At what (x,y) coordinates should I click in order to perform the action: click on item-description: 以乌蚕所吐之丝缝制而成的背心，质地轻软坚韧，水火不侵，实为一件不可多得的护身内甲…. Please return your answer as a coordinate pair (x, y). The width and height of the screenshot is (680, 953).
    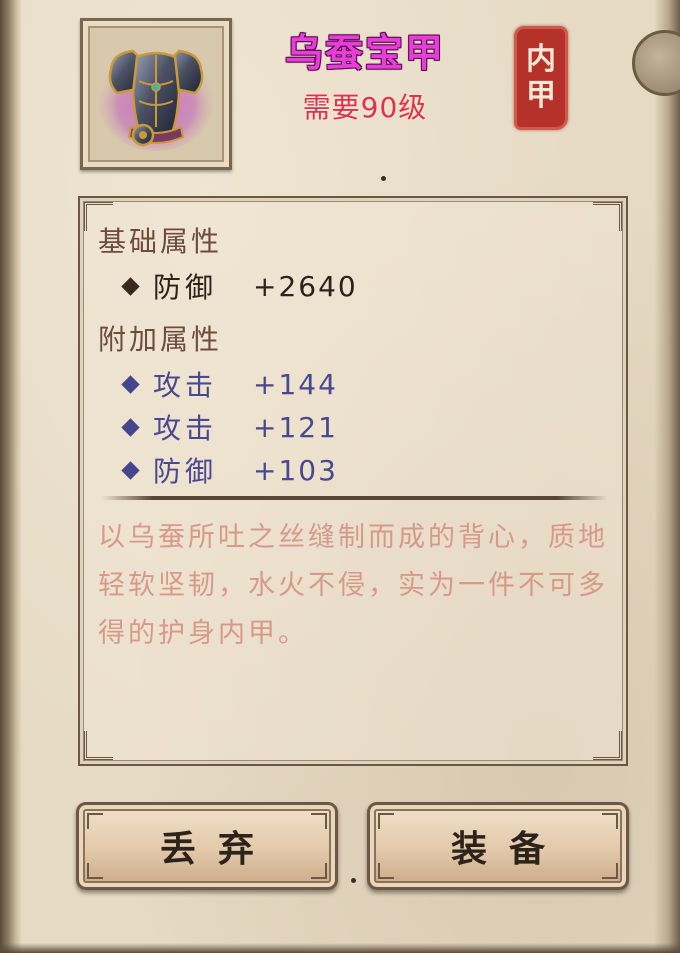
    Looking at the image, I should click on (353, 585).